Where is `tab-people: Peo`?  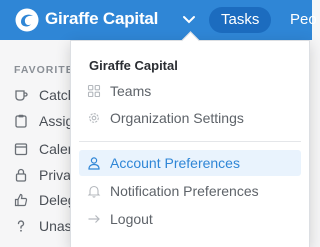
tab-people: Peo is located at coordinates (303, 20).